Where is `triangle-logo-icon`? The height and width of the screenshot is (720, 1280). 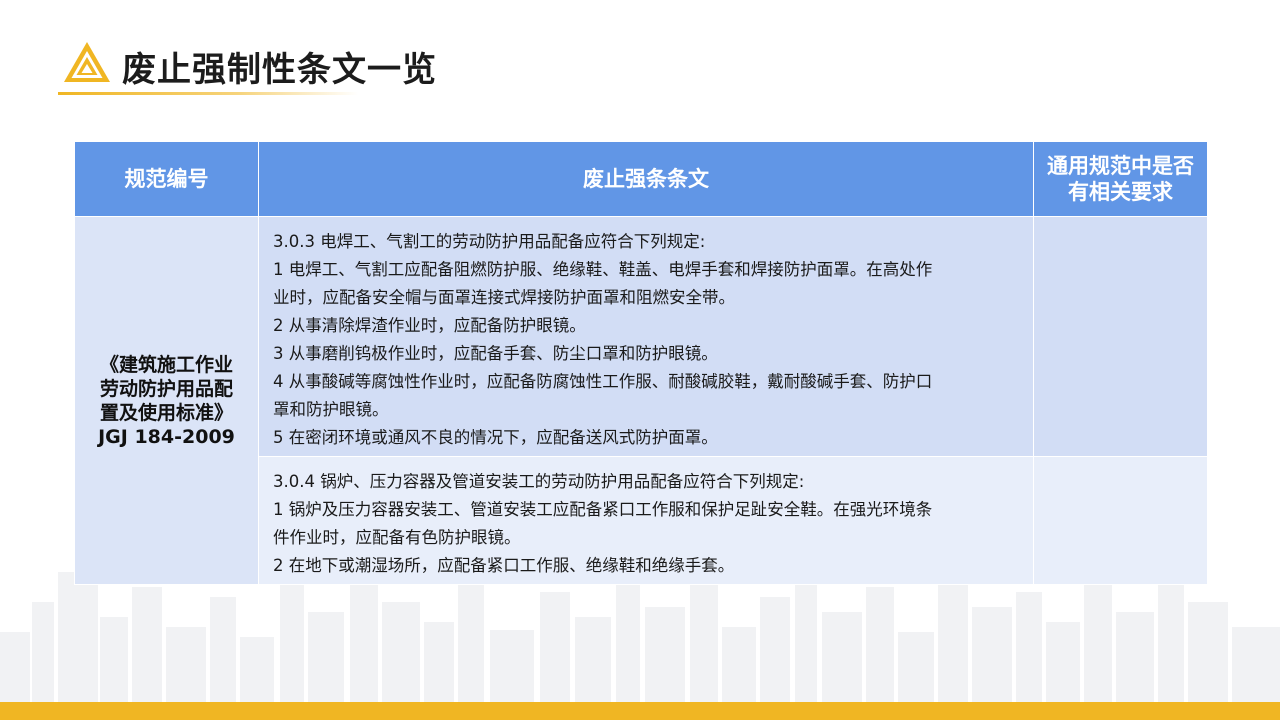
triangle-logo-icon is located at coordinates (87, 62).